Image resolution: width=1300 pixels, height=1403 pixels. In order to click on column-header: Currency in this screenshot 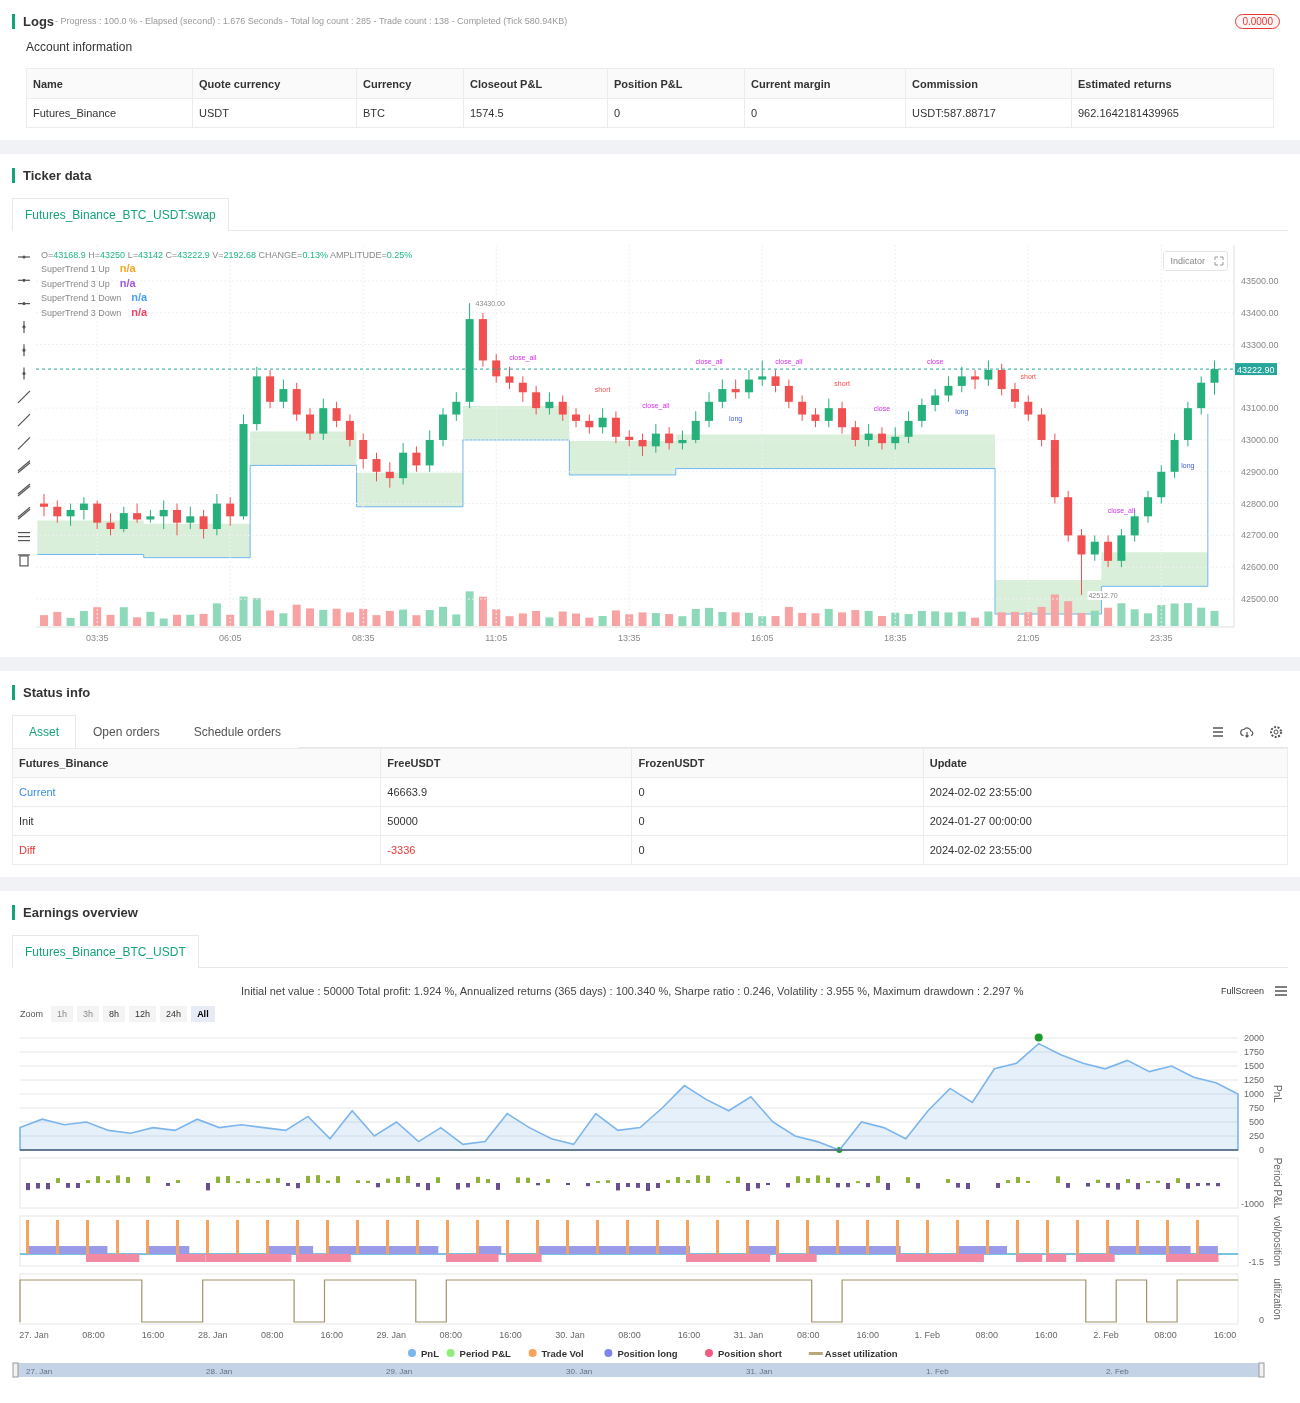, I will do `click(410, 83)`.